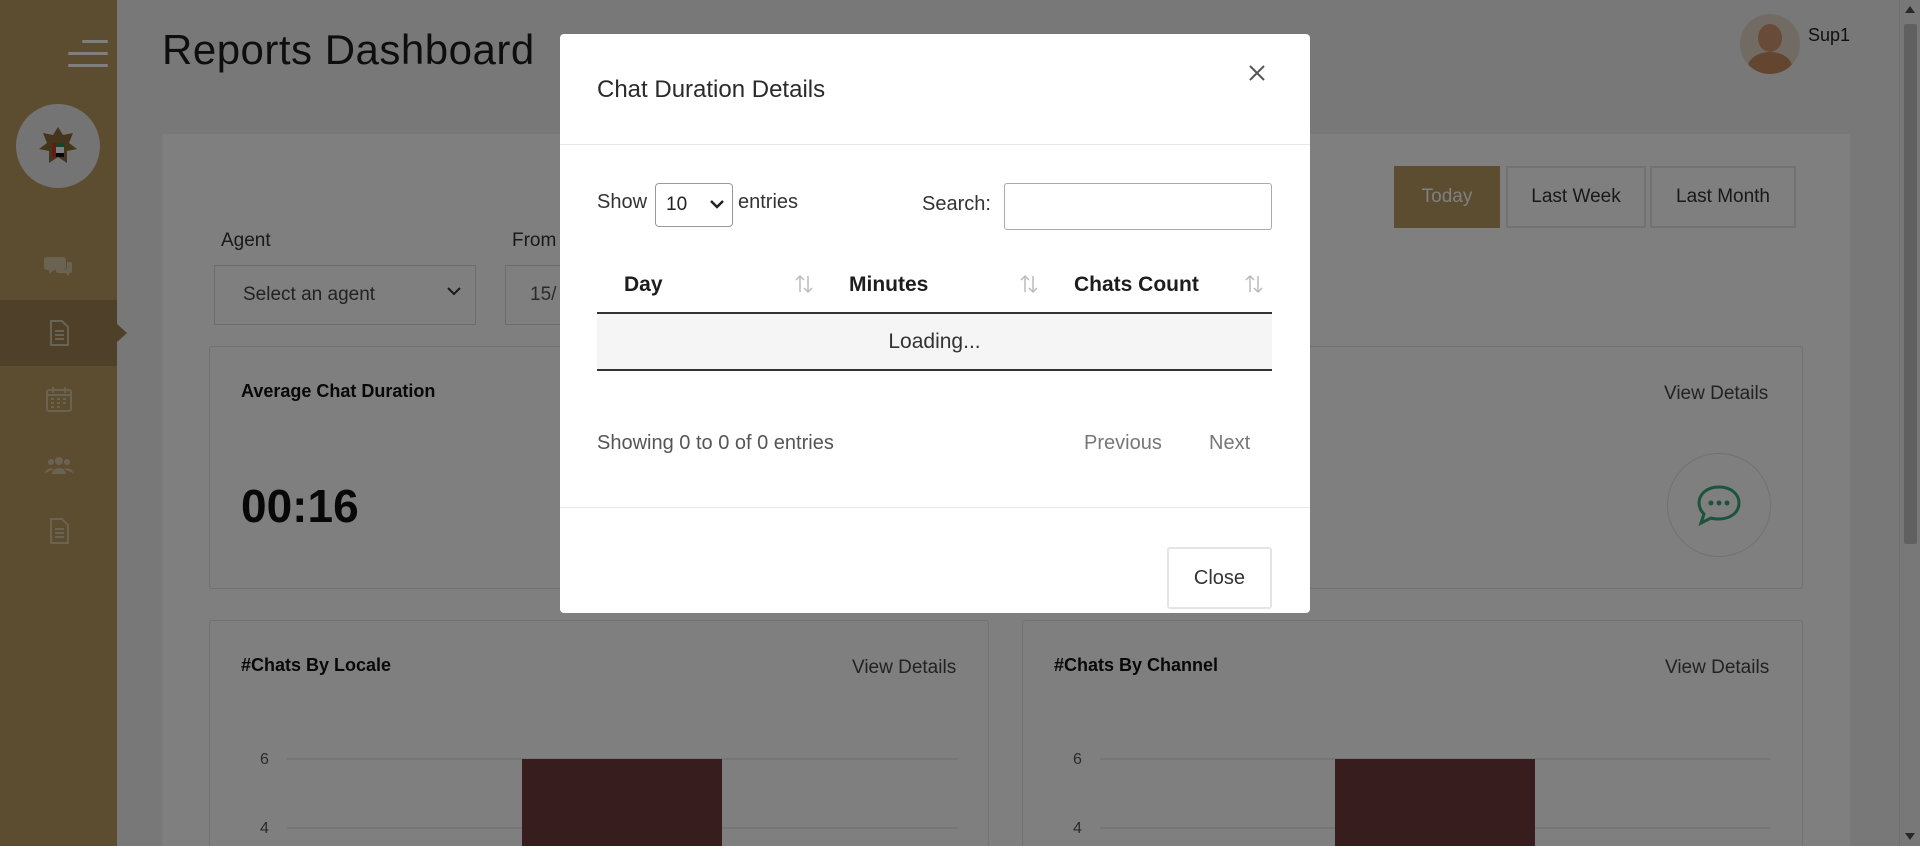  I want to click on table-header-row: Day Minutes Chats Count, so click(934, 285).